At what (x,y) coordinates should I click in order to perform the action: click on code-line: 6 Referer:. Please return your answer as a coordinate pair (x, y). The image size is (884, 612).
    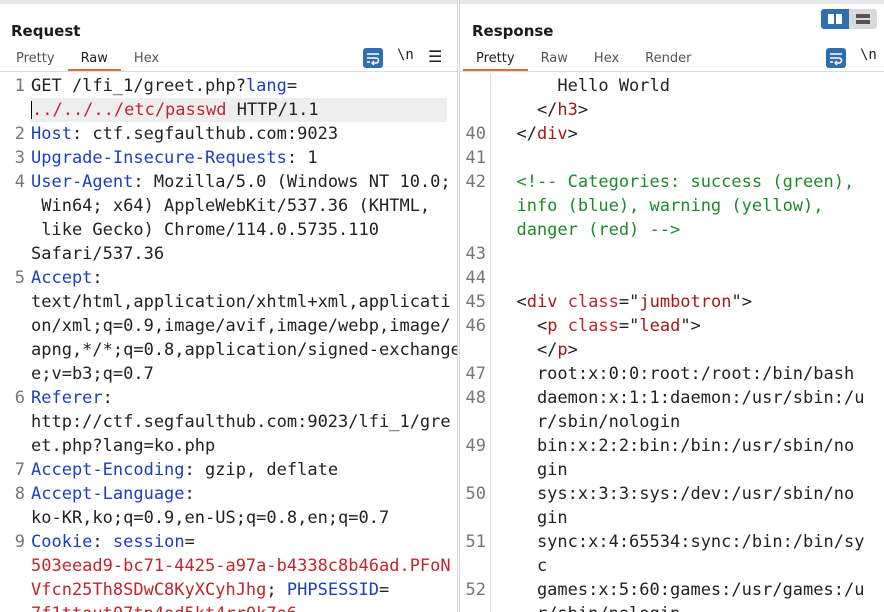
    Looking at the image, I should click on (228, 398).